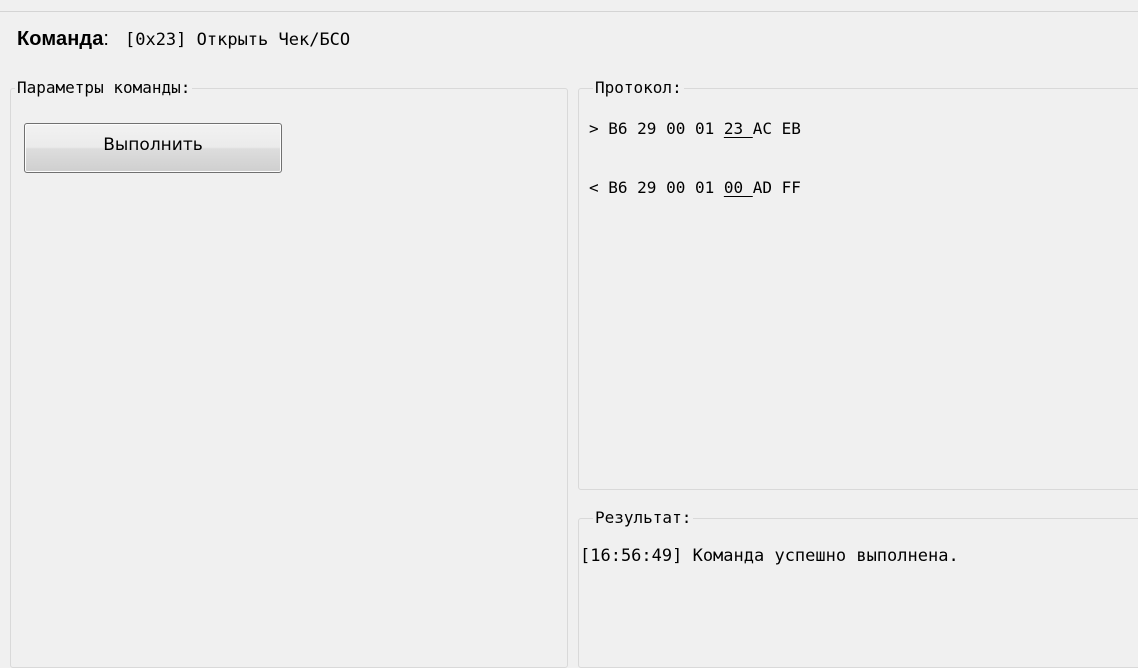  I want to click on result-groupbox: Результат:, so click(858, 588).